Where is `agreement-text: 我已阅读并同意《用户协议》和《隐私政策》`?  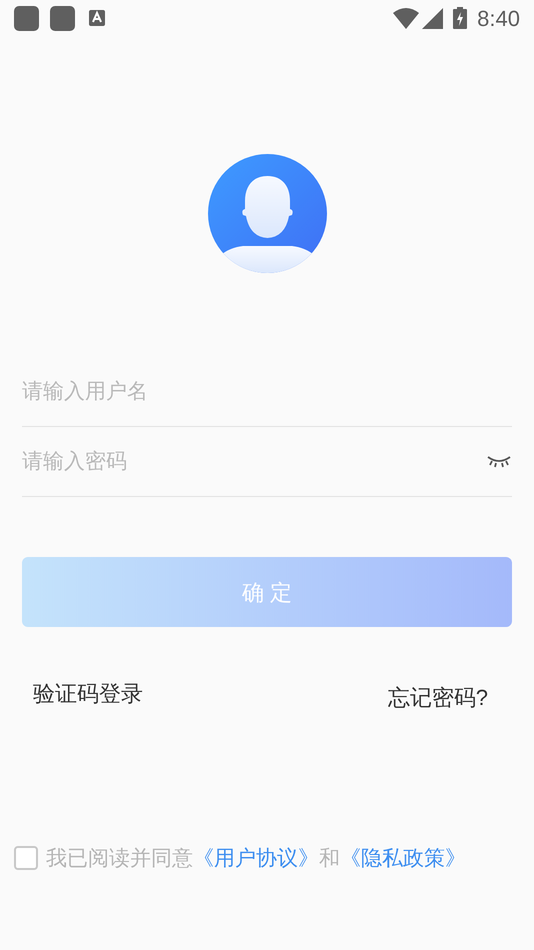 agreement-text: 我已阅读并同意《用户协议》和《隐私政策》 is located at coordinates (256, 859).